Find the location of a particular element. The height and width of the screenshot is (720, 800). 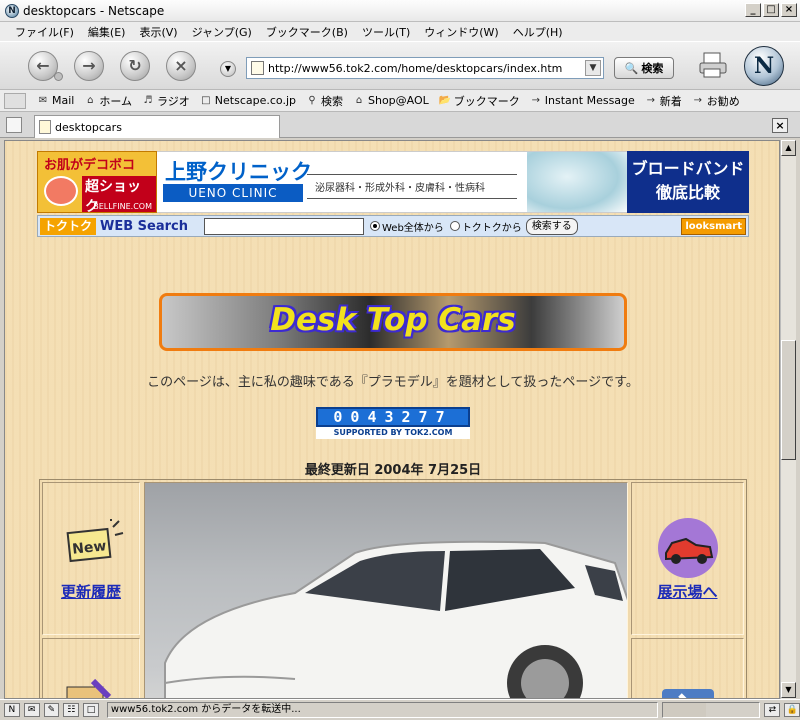

new-badge-icon: New is located at coordinates (95, 541).